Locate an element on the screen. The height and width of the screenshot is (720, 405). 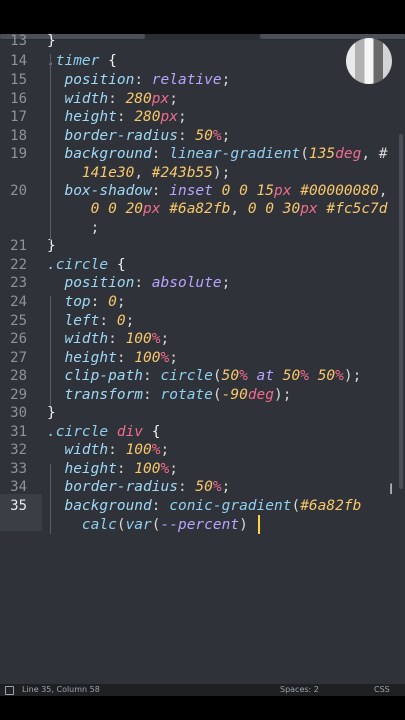
line-number: 21 is located at coordinates (18, 246).